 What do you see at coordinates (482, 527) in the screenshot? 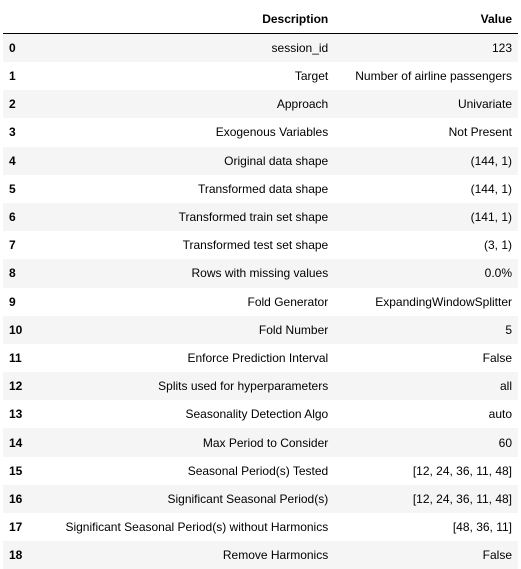
I see `row-value: [48, 36, 11]` at bounding box center [482, 527].